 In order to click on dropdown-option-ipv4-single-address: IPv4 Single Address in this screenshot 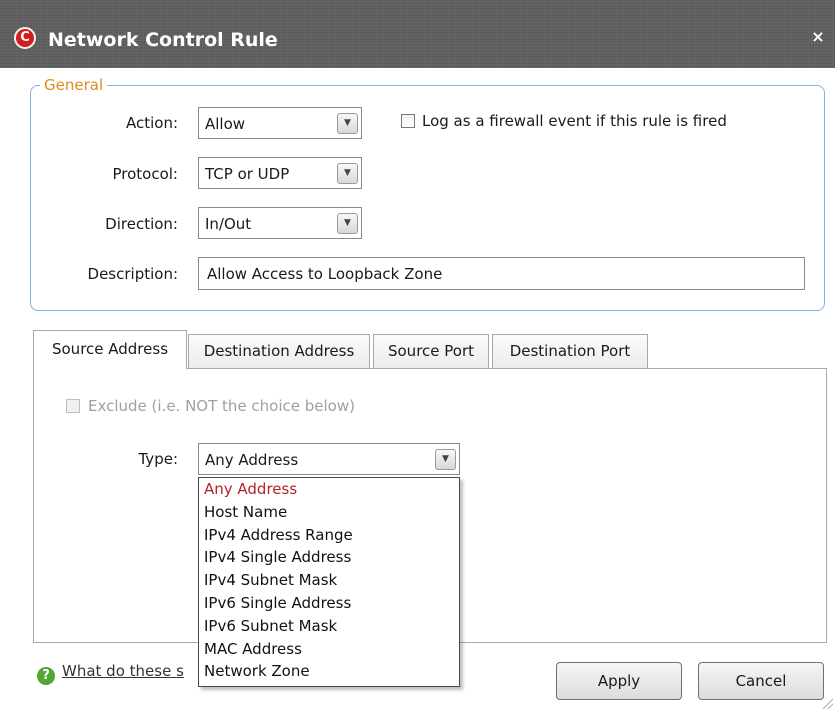, I will do `click(329, 557)`.